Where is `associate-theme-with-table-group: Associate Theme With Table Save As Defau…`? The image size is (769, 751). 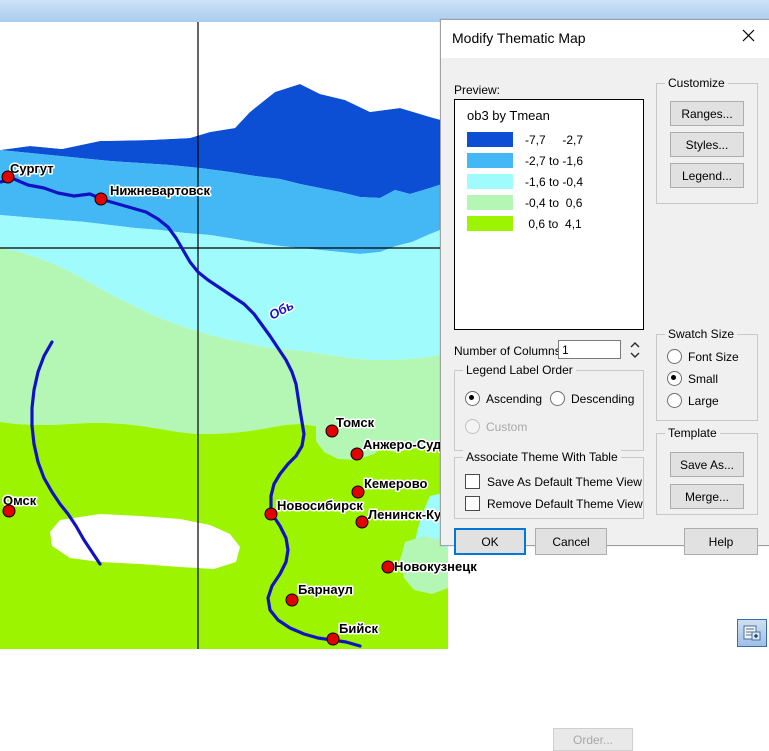
associate-theme-with-table-group: Associate Theme With Table Save As Defau… is located at coordinates (549, 484).